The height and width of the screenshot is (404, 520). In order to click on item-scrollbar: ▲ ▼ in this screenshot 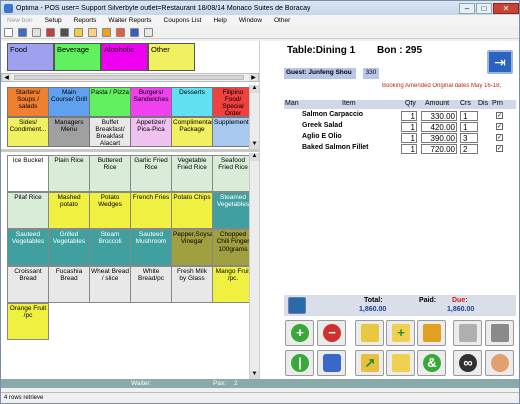, I will do `click(254, 266)`.